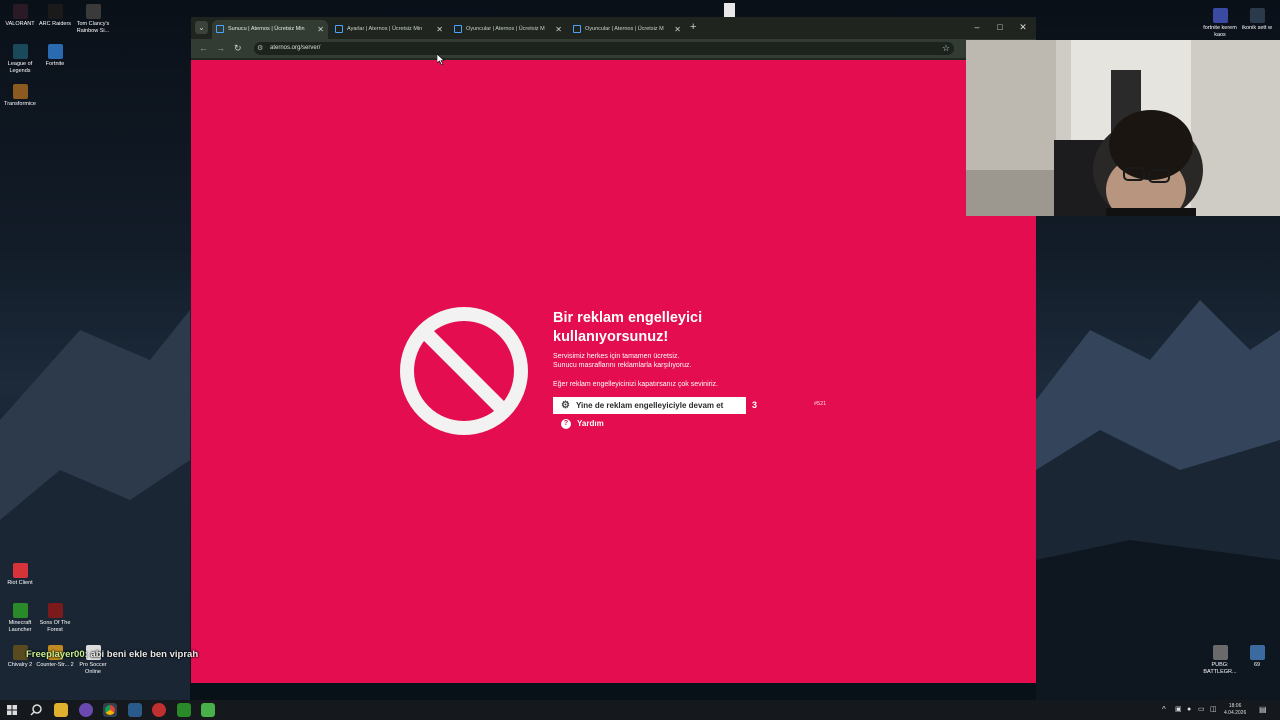  I want to click on desktop-icon-label: Chivalry 2, so click(20, 665).